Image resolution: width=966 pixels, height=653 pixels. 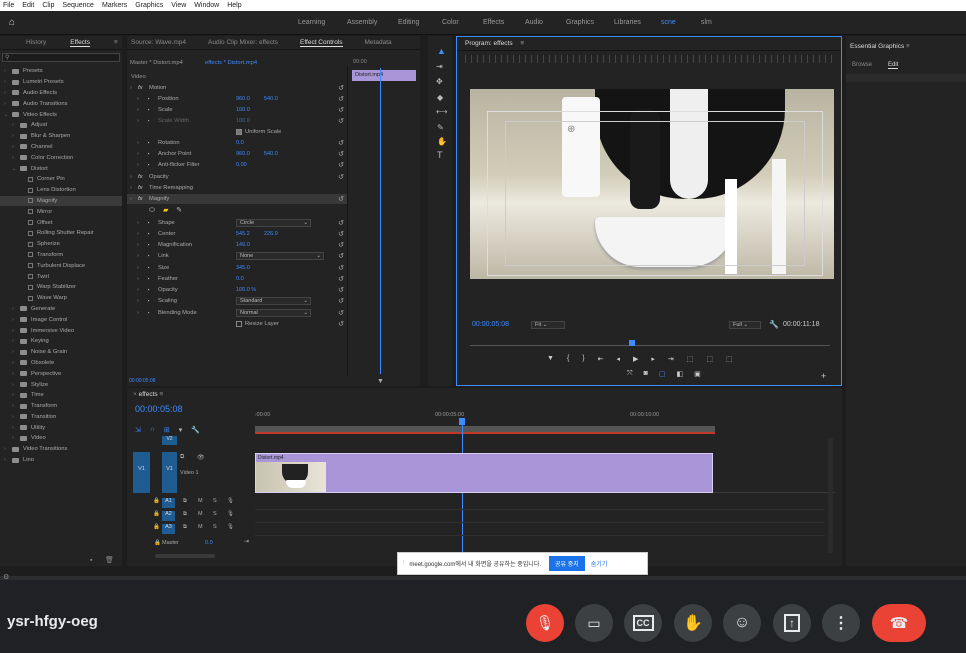 What do you see at coordinates (893, 65) in the screenshot?
I see `tab-edit: Edit` at bounding box center [893, 65].